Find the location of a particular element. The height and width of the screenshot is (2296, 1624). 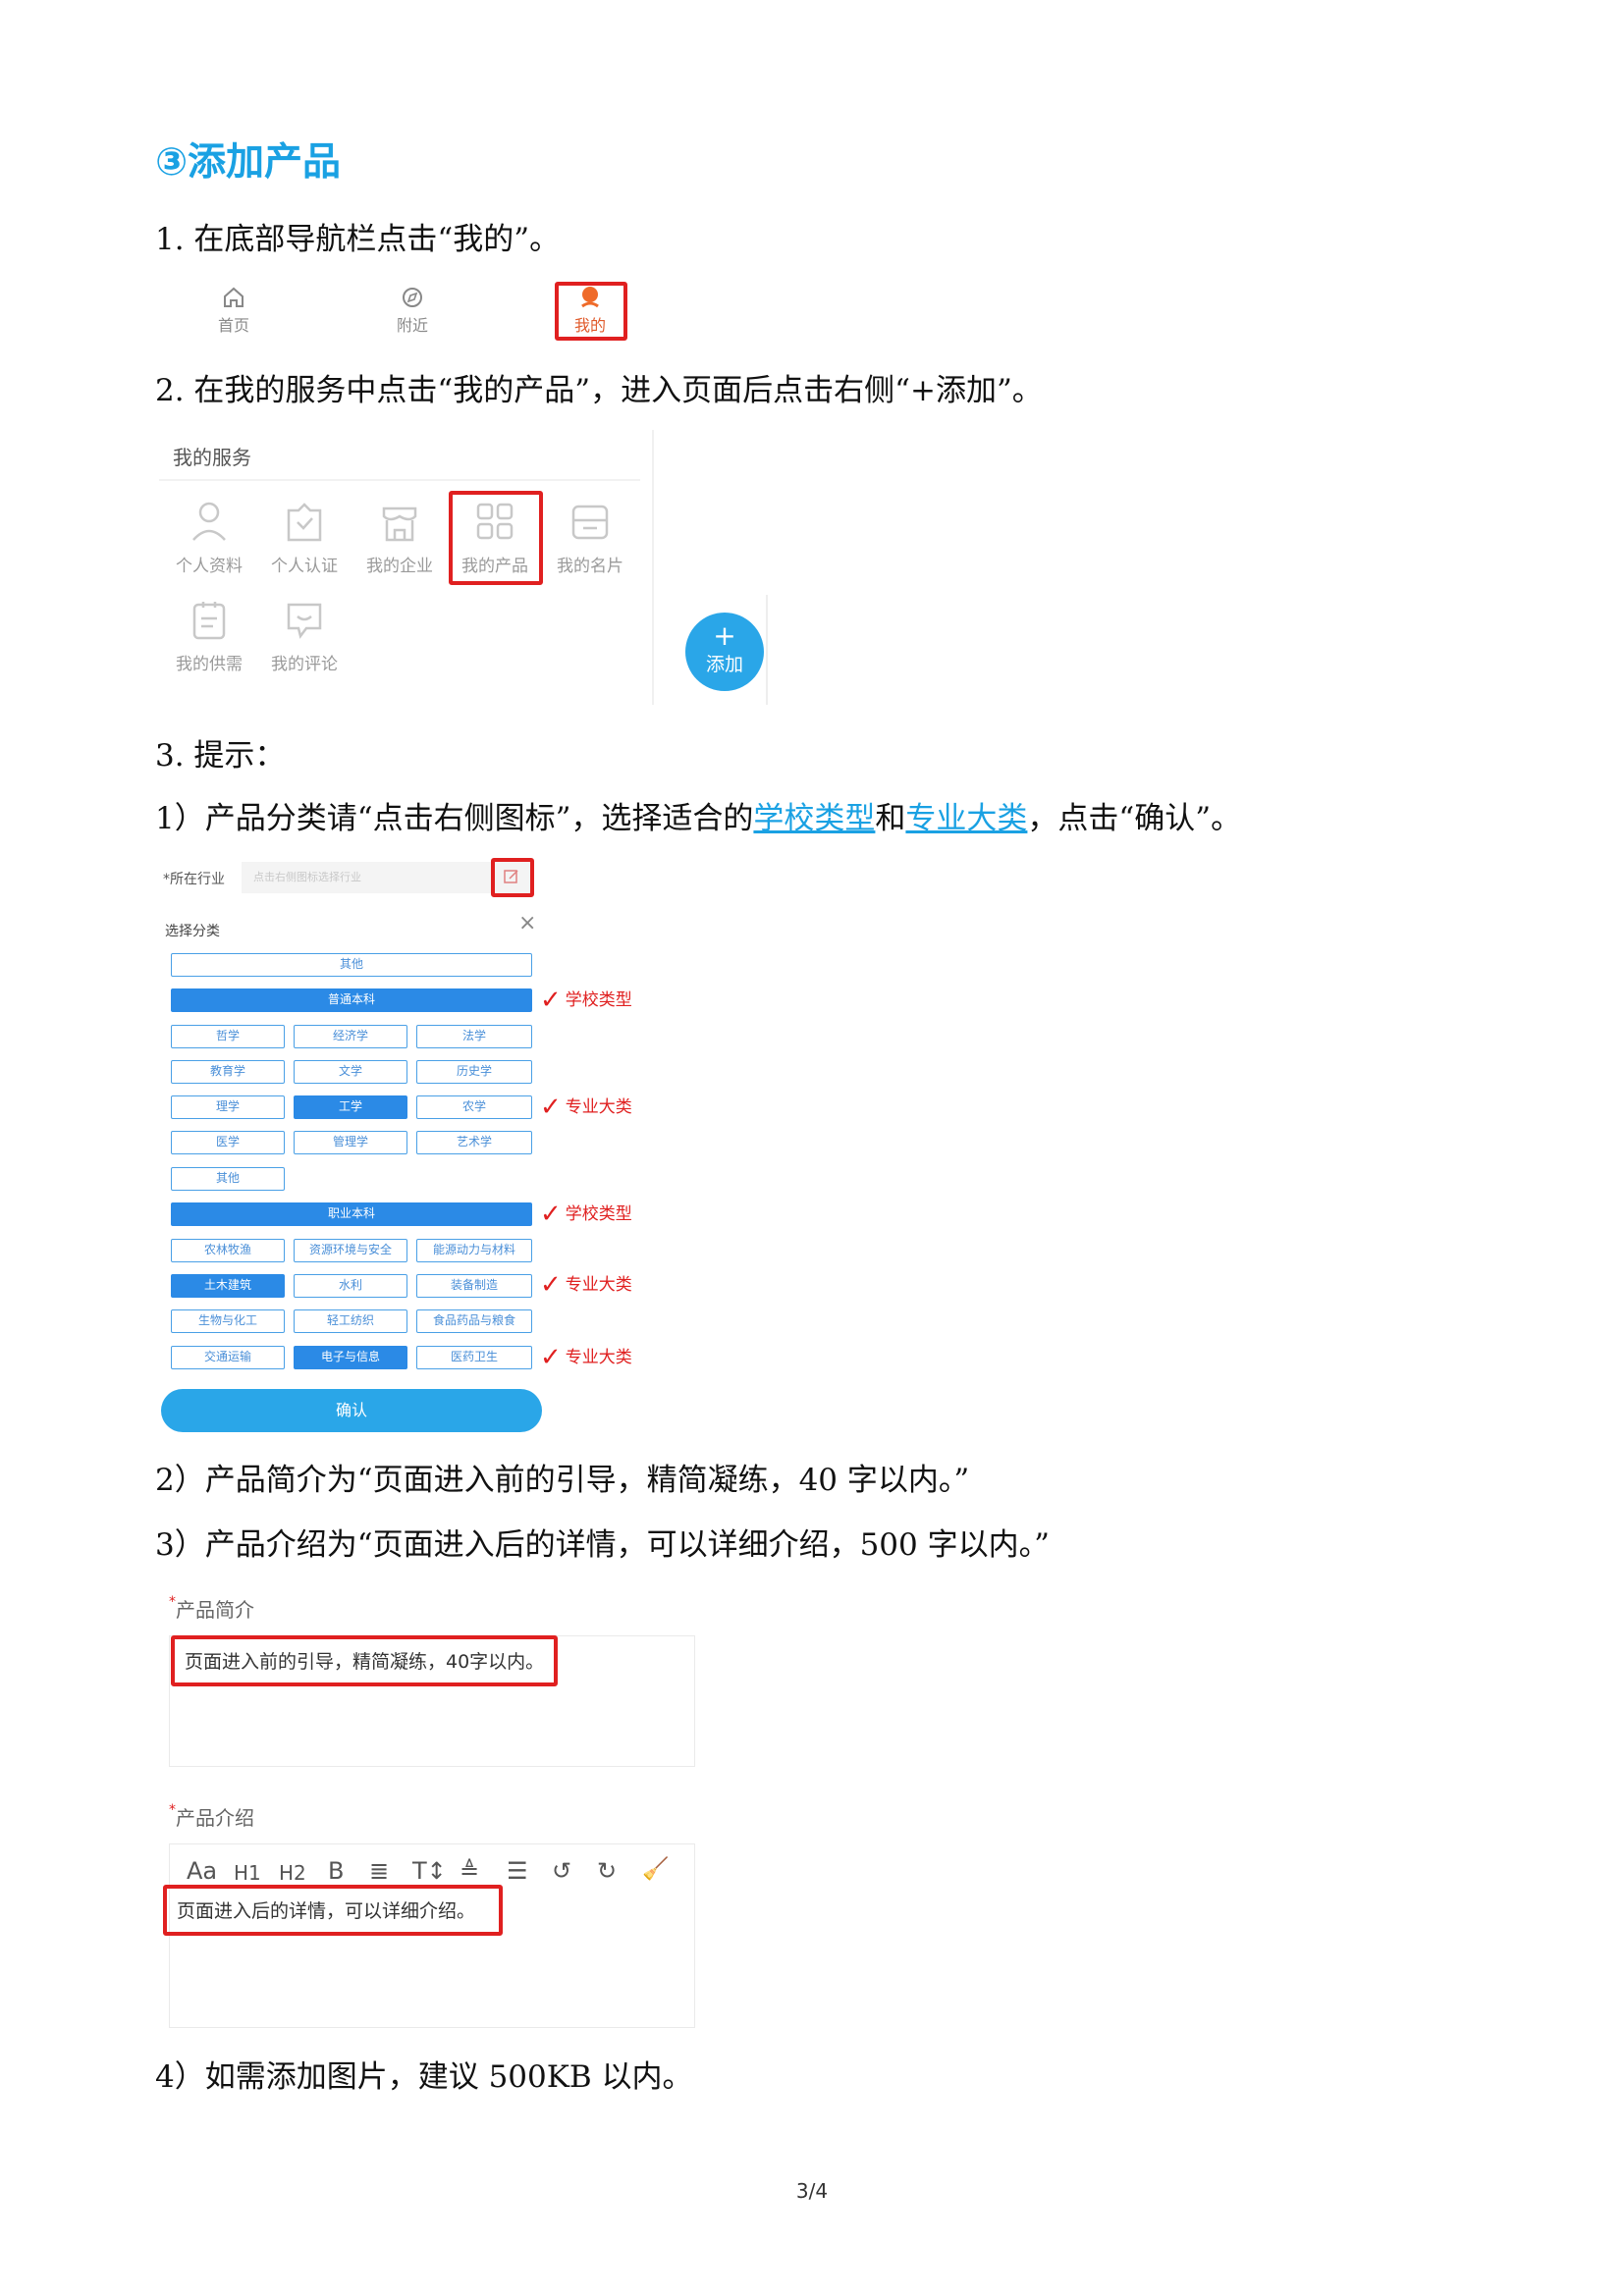

services-title: 我的服务 is located at coordinates (212, 457).